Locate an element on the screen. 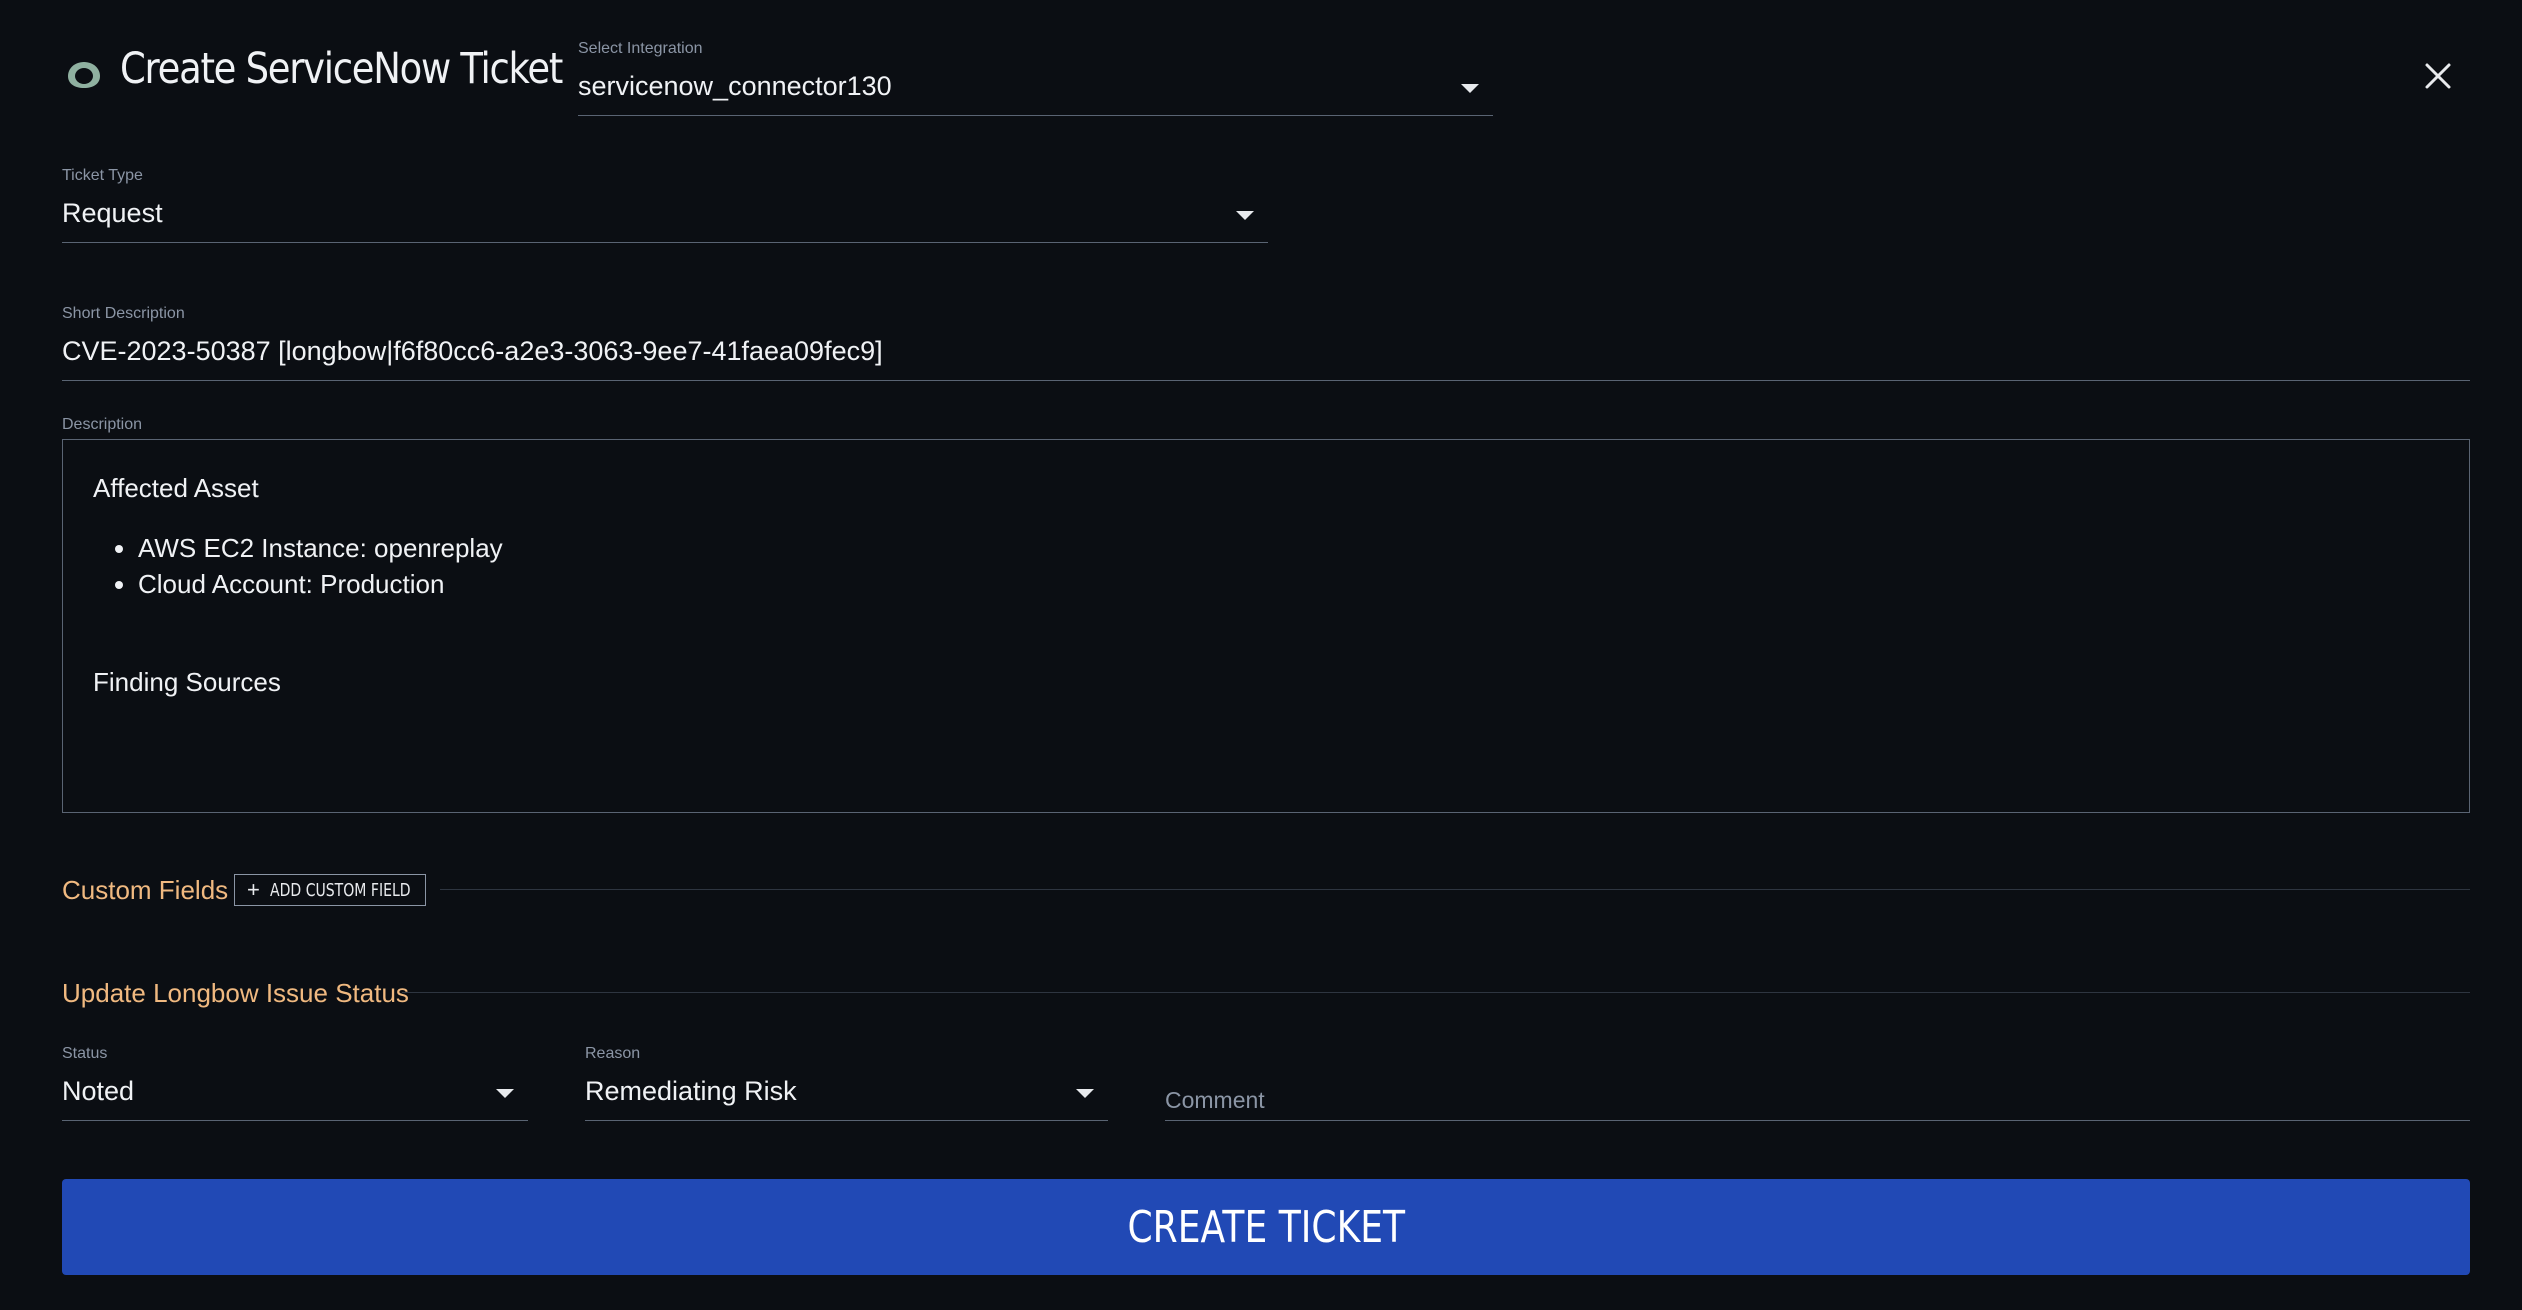 This screenshot has width=2522, height=1310. status-label: Status is located at coordinates (85, 1053).